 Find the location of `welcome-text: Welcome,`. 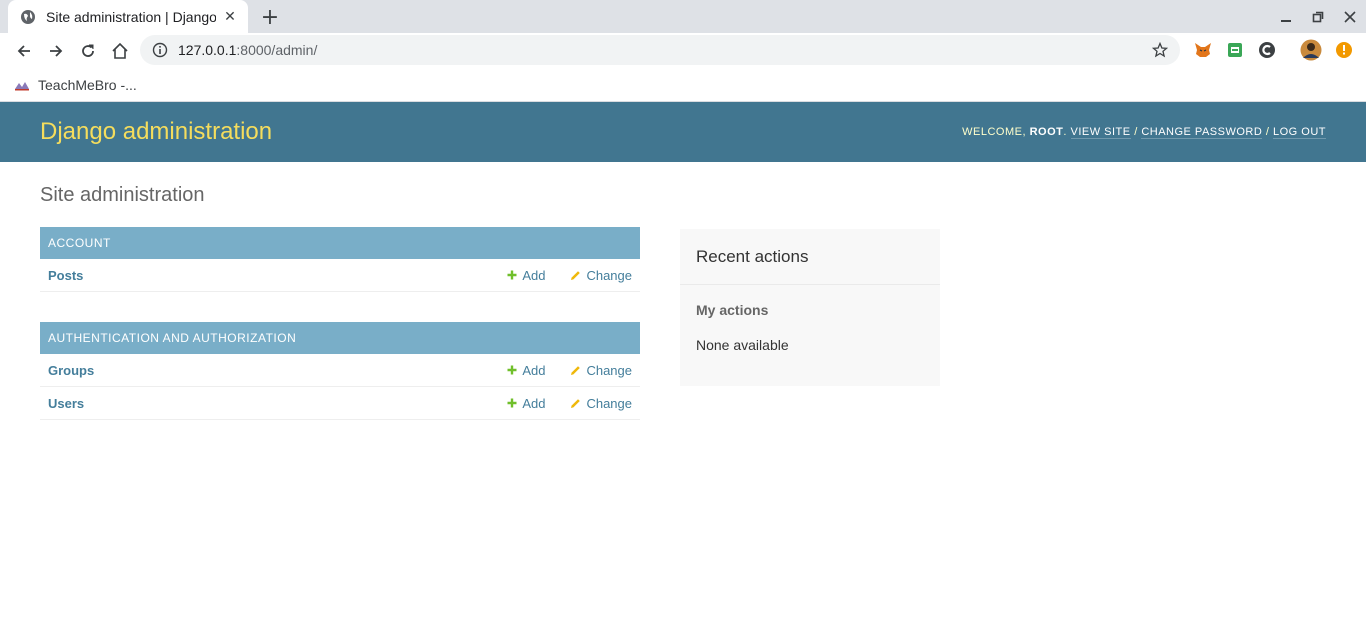

welcome-text: Welcome, is located at coordinates (994, 132).